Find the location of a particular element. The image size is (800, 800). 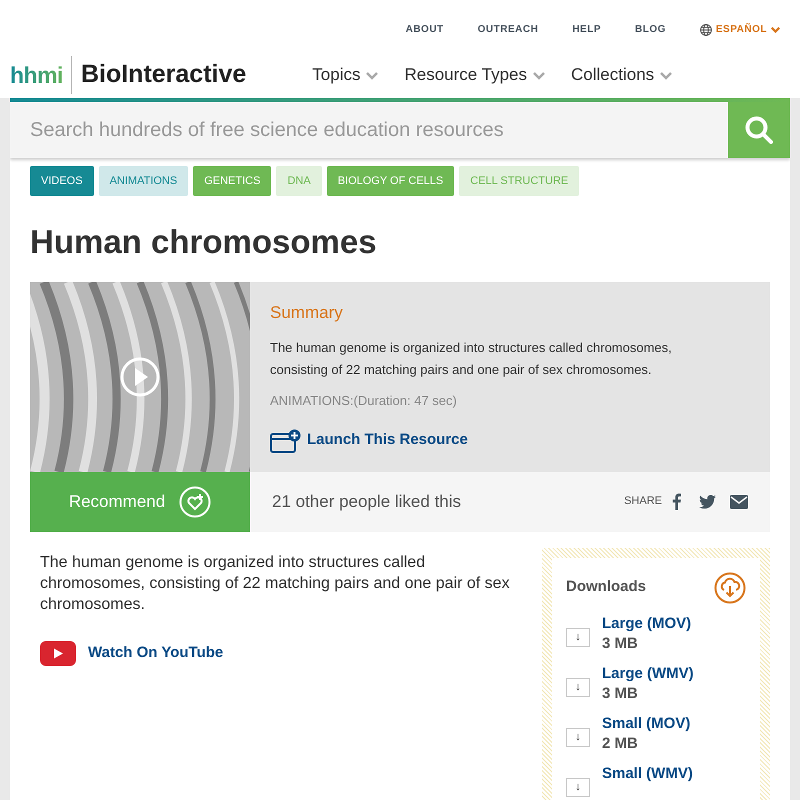

product-logo: BioInteractive is located at coordinates (159, 75).